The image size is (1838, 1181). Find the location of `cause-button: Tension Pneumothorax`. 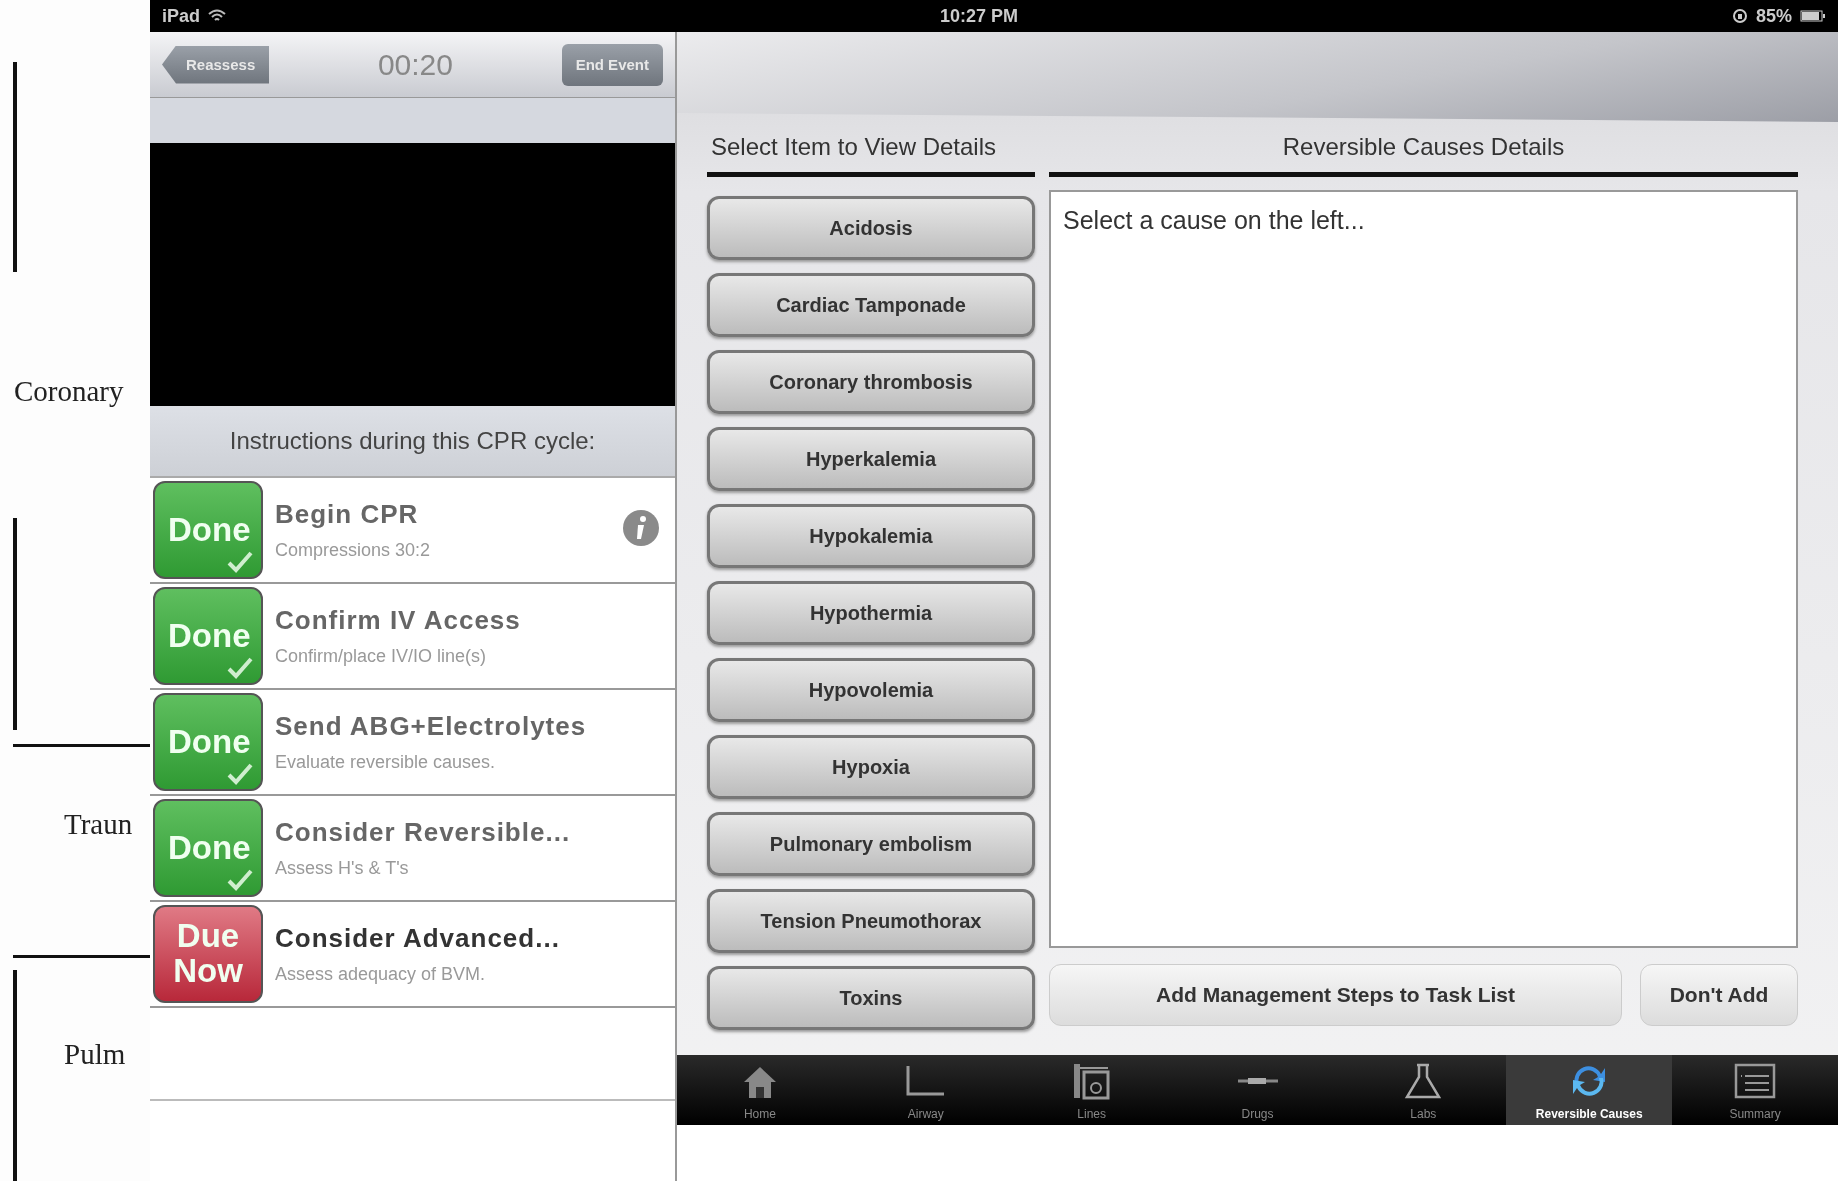

cause-button: Tension Pneumothorax is located at coordinates (871, 921).